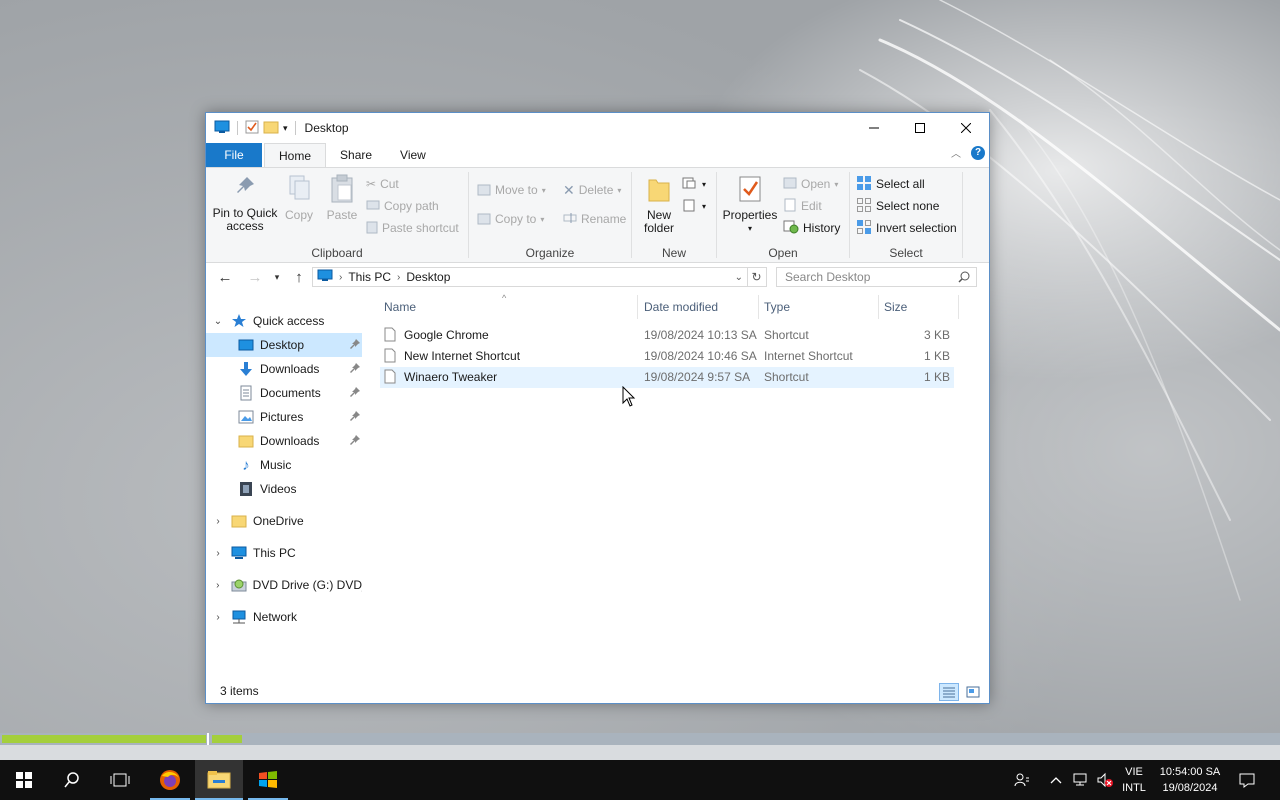 The image size is (1280, 800). I want to click on volume-muted-icon, so click(1105, 780).